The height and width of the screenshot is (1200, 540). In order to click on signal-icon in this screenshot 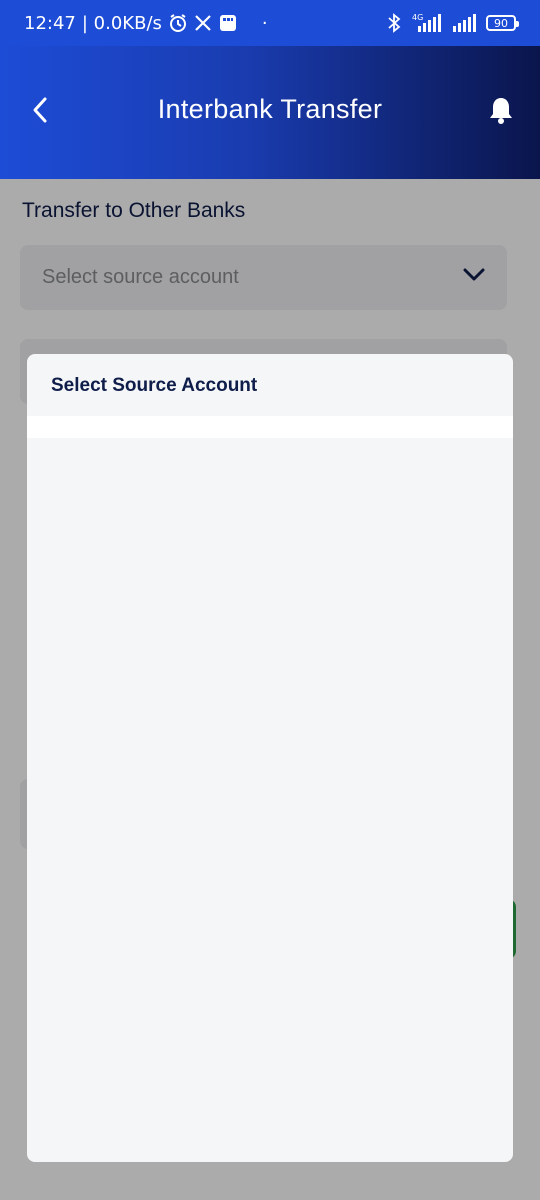, I will do `click(465, 23)`.